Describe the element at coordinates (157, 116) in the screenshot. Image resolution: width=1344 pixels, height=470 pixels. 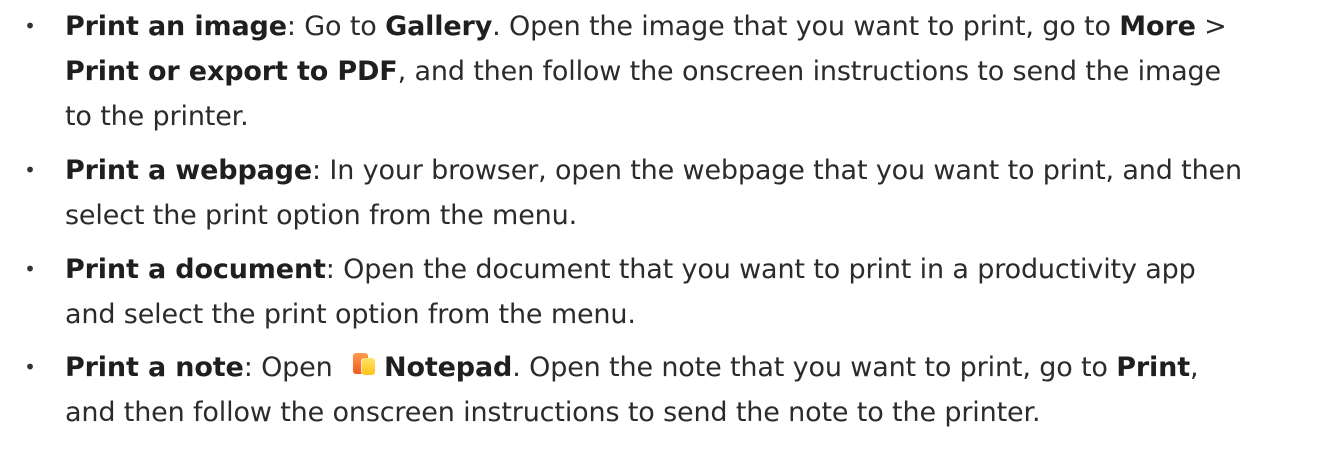
I see `text-run: to the printer.` at that location.